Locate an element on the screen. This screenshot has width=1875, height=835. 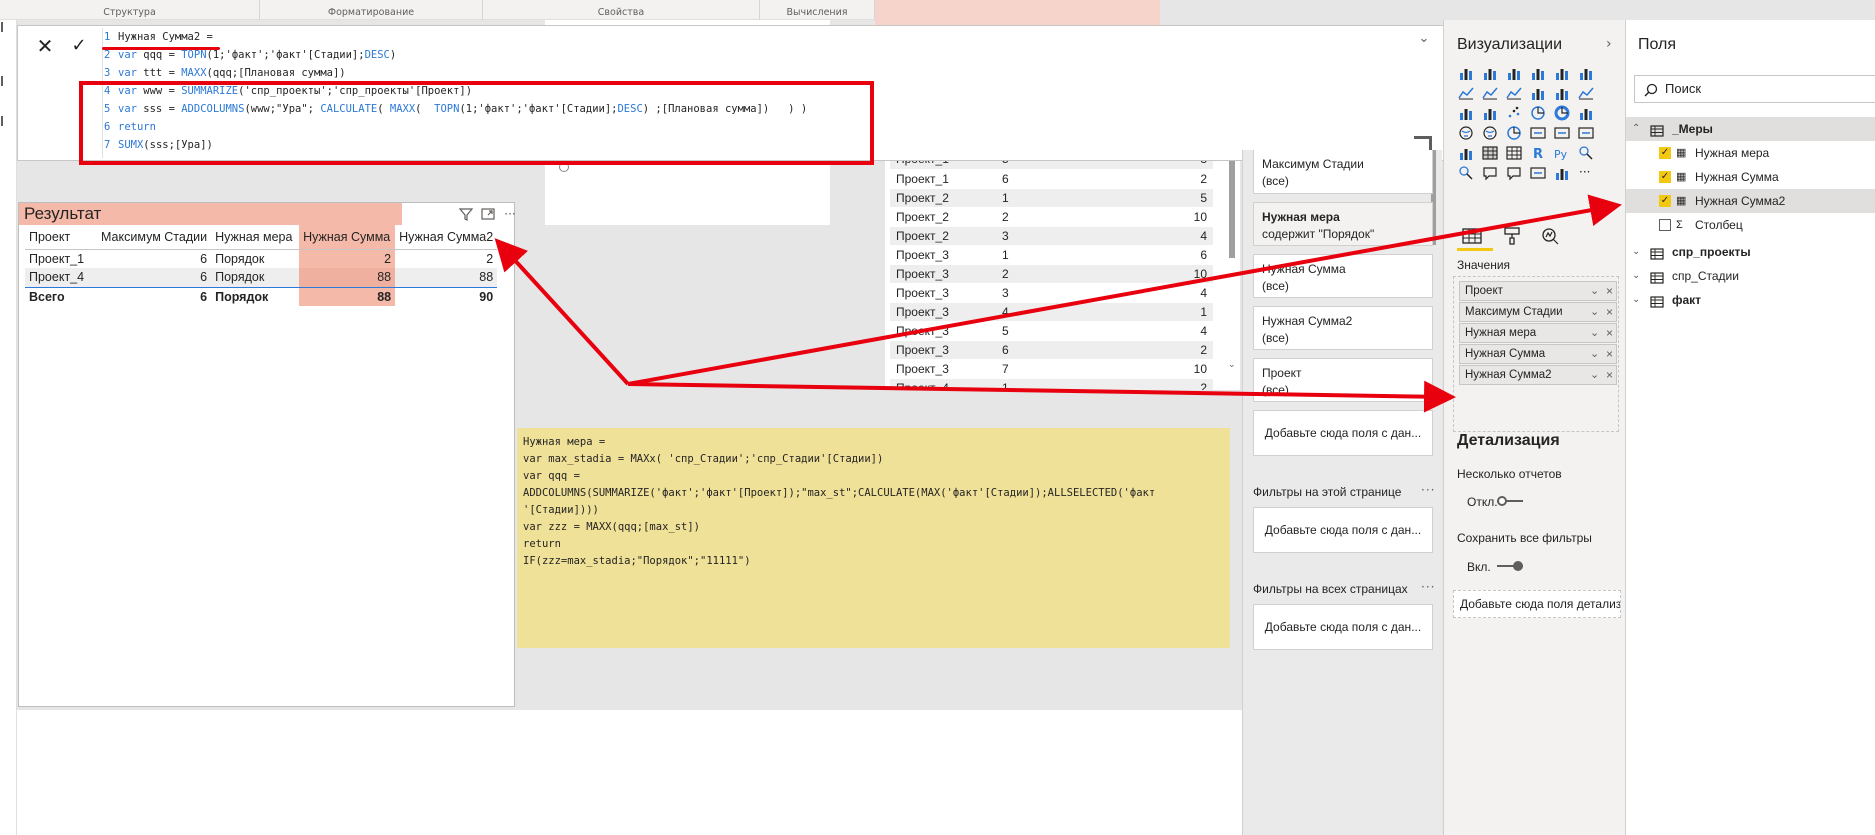
table-row: Проект_2 2 10 is located at coordinates (1051, 217).